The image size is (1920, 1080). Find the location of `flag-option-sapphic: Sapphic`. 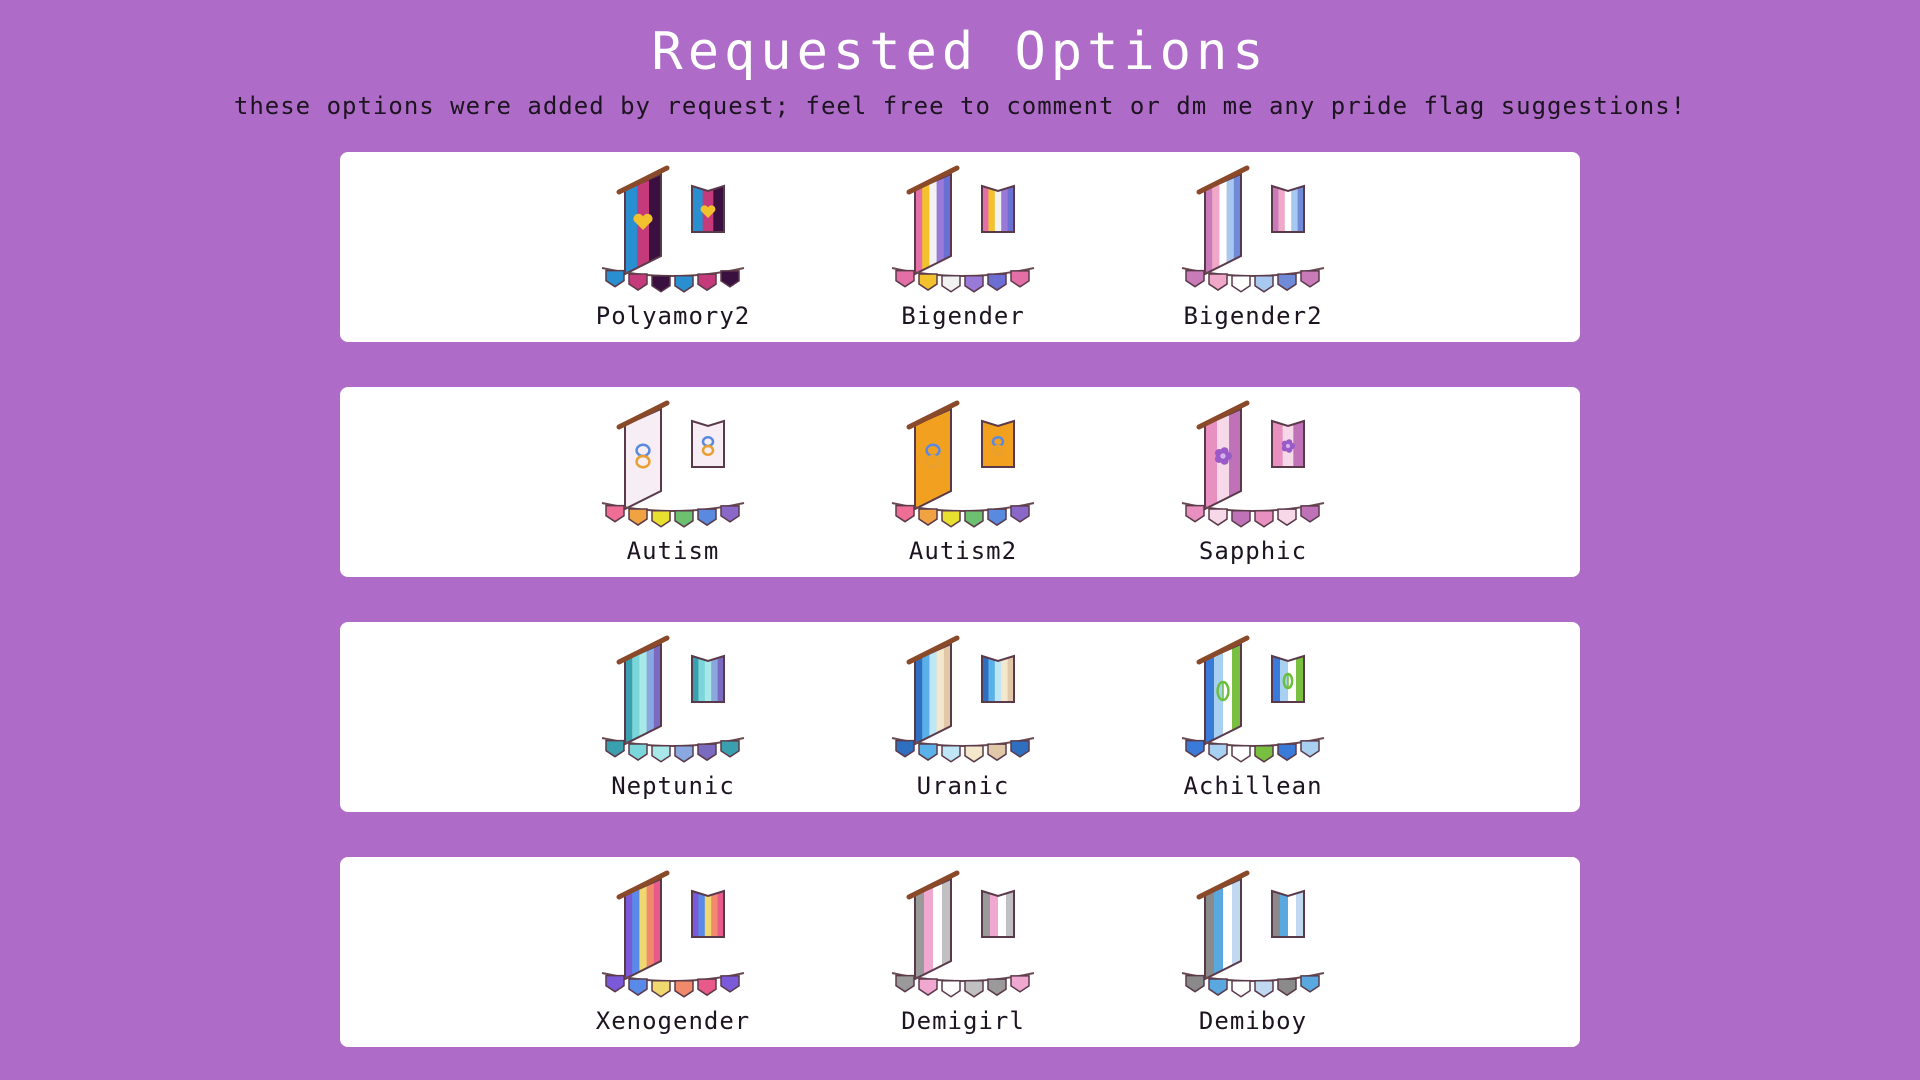

flag-option-sapphic: Sapphic is located at coordinates (1253, 482).